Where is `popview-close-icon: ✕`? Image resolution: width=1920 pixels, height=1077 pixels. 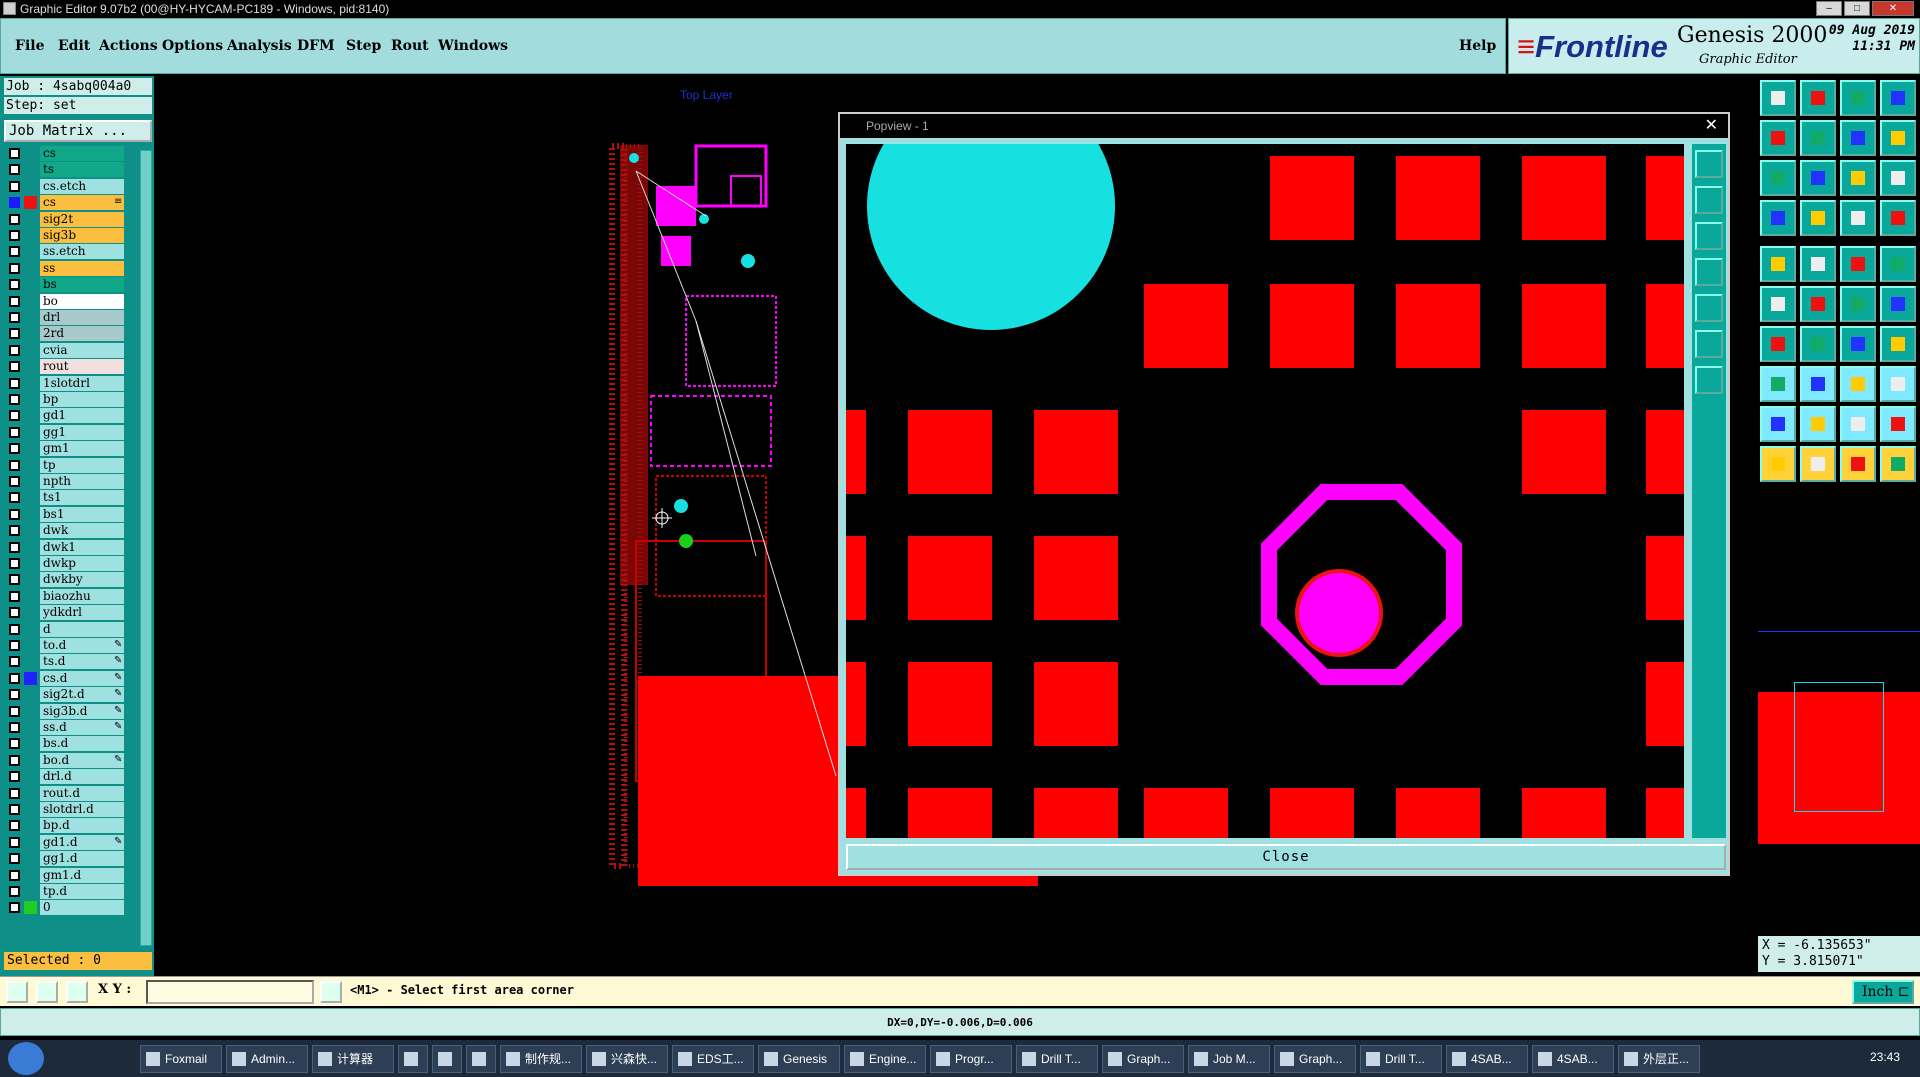 popview-close-icon: ✕ is located at coordinates (1711, 126).